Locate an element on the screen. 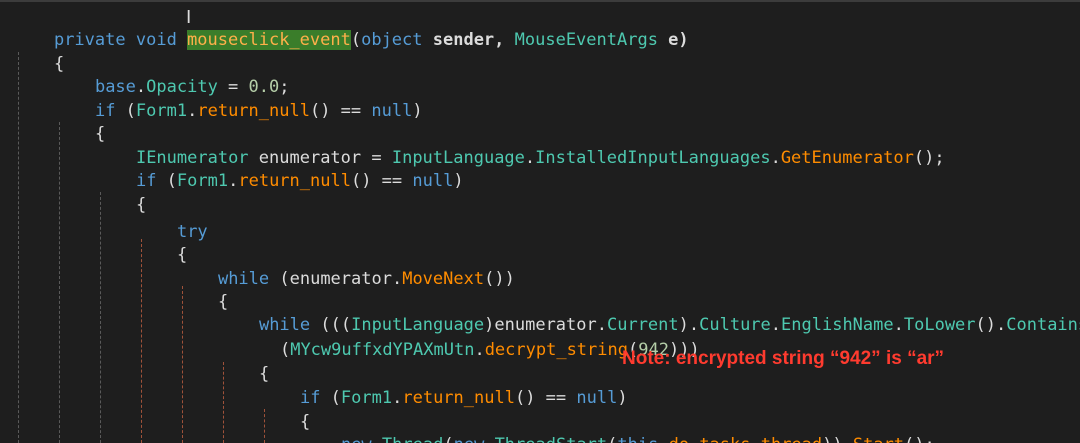 The width and height of the screenshot is (1080, 443). method-name-highlight: click_event is located at coordinates (294, 40).